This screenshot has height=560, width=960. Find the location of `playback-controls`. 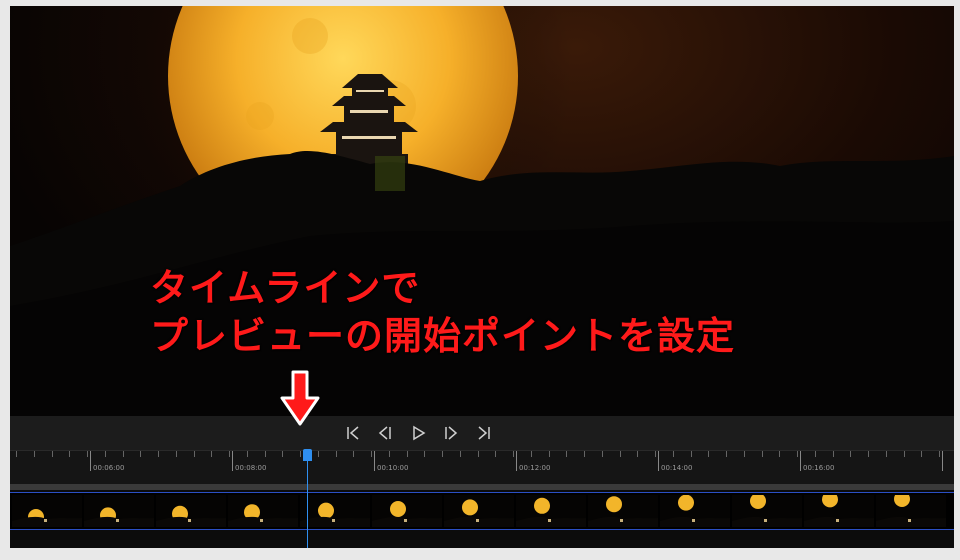

playback-controls is located at coordinates (482, 433).